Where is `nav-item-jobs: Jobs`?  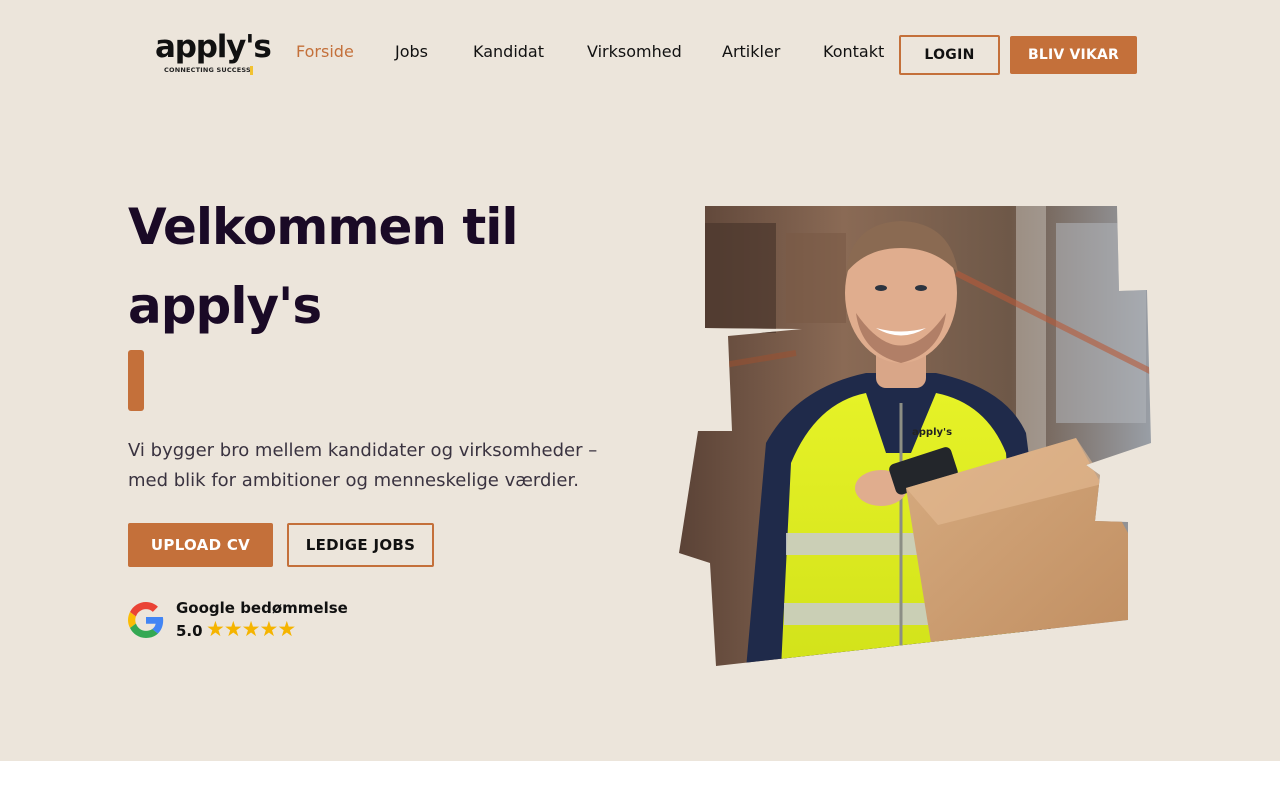
nav-item-jobs: Jobs is located at coordinates (411, 51).